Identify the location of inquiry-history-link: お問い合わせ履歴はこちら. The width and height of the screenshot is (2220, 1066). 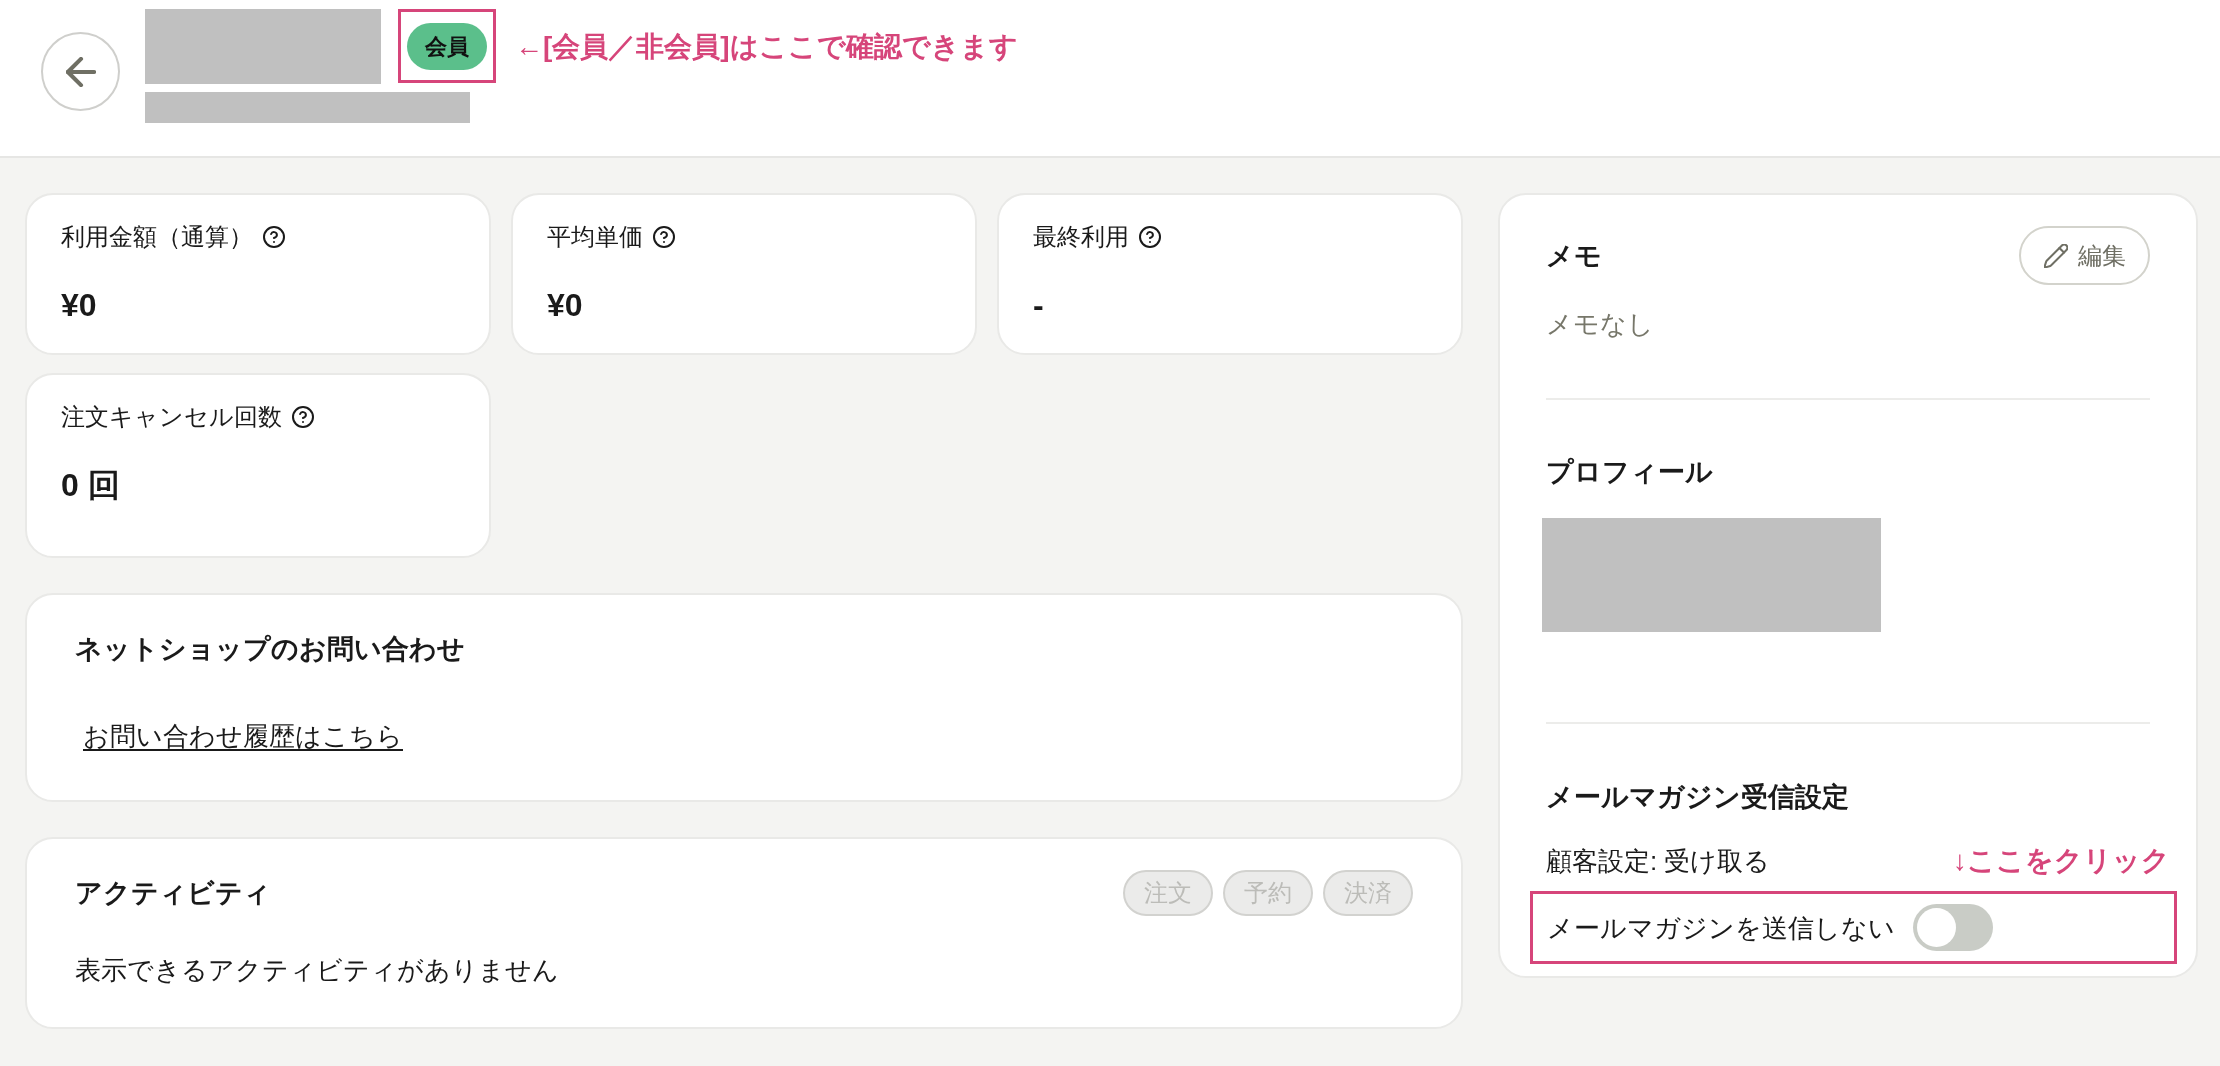
(243, 736).